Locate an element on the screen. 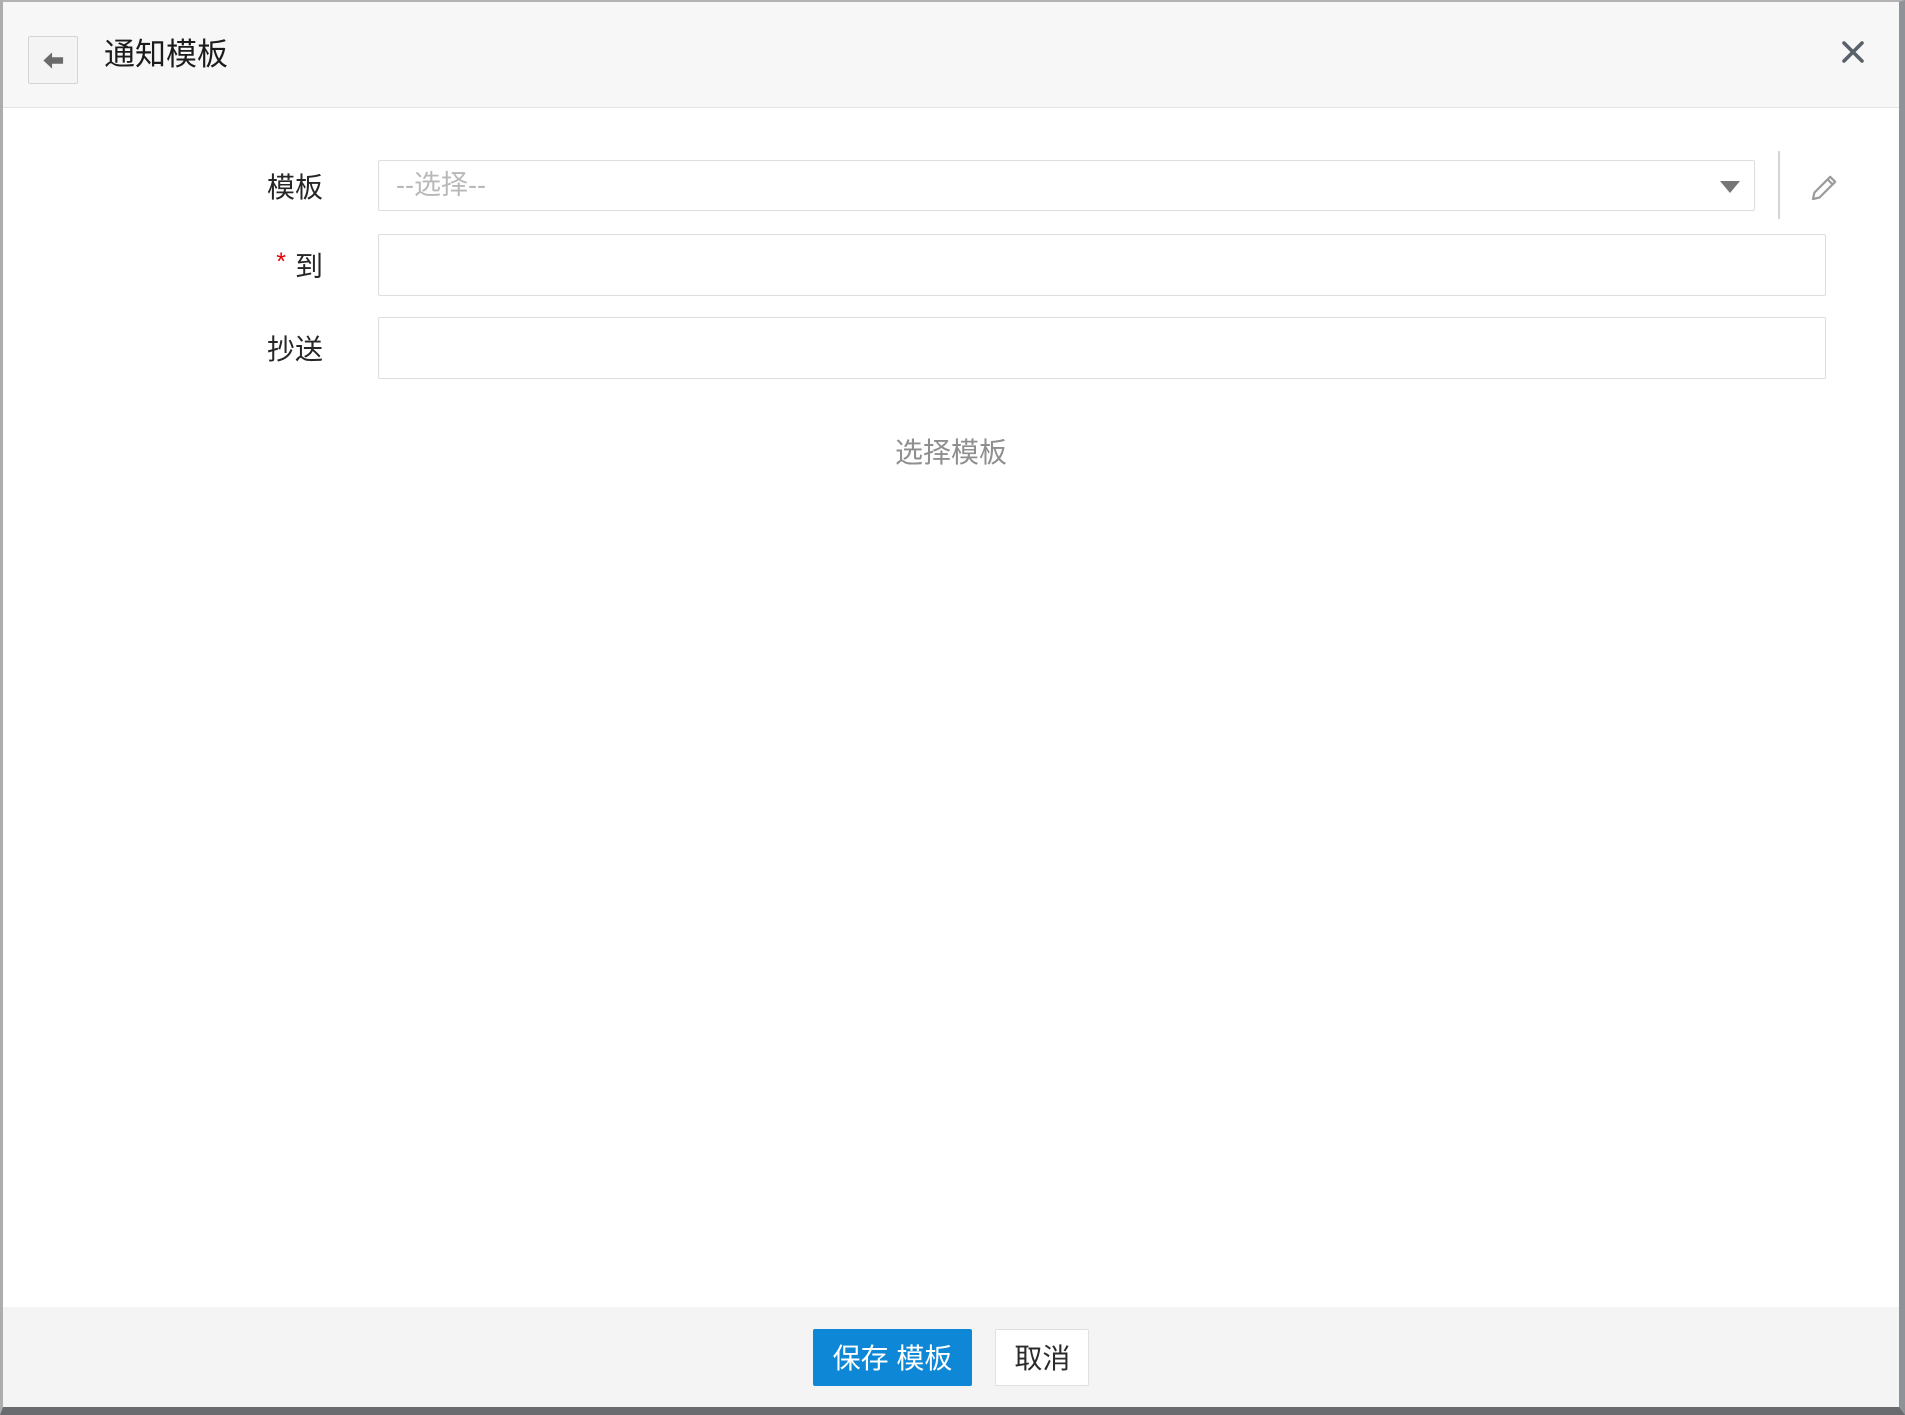 The height and width of the screenshot is (1415, 1905). dialog-footer: 保存 模板 取消 is located at coordinates (951, 1357).